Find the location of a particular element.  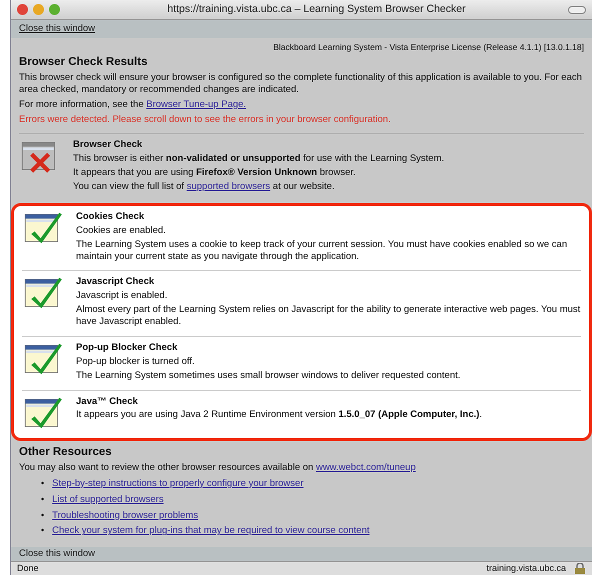

check-detail: Cookies are enabled. is located at coordinates (121, 230).